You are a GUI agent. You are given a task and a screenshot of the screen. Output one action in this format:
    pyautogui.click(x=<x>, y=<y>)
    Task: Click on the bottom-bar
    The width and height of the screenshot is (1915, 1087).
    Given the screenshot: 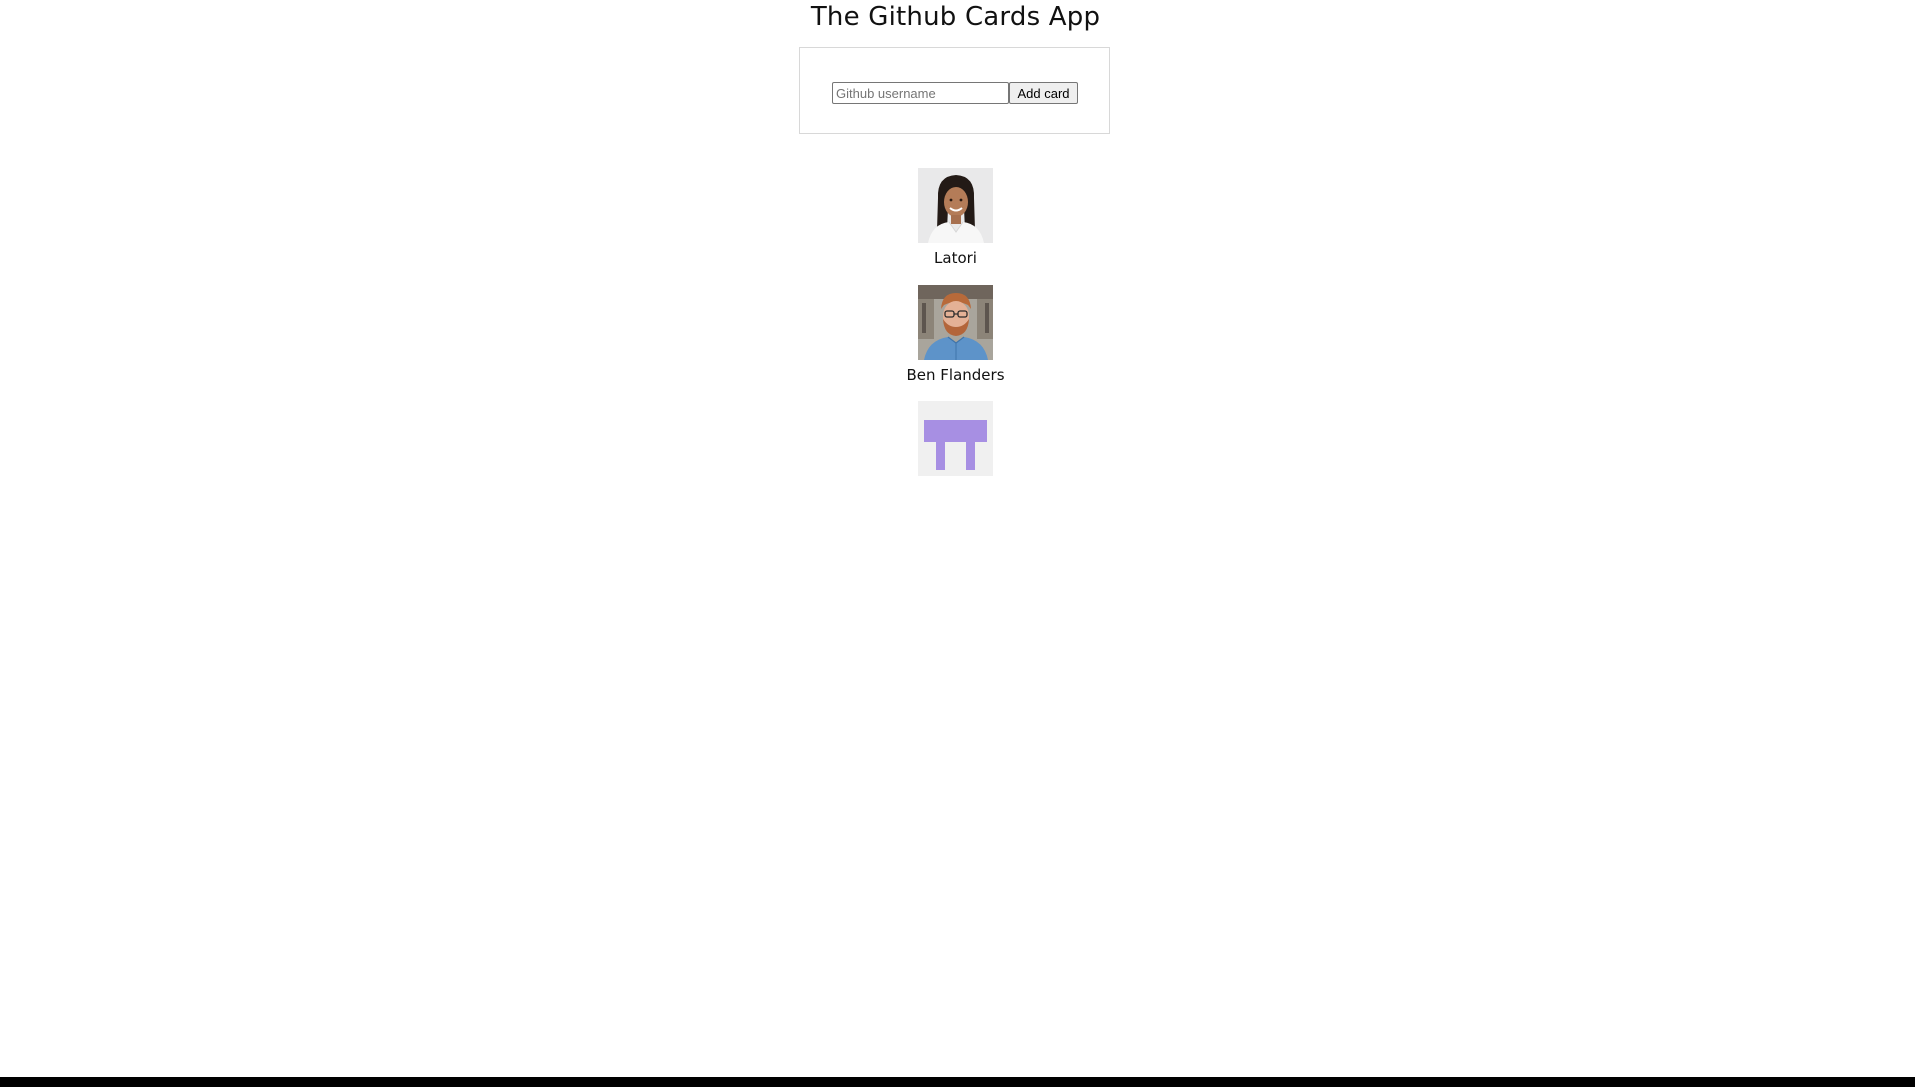 What is the action you would take?
    pyautogui.click(x=957, y=1082)
    